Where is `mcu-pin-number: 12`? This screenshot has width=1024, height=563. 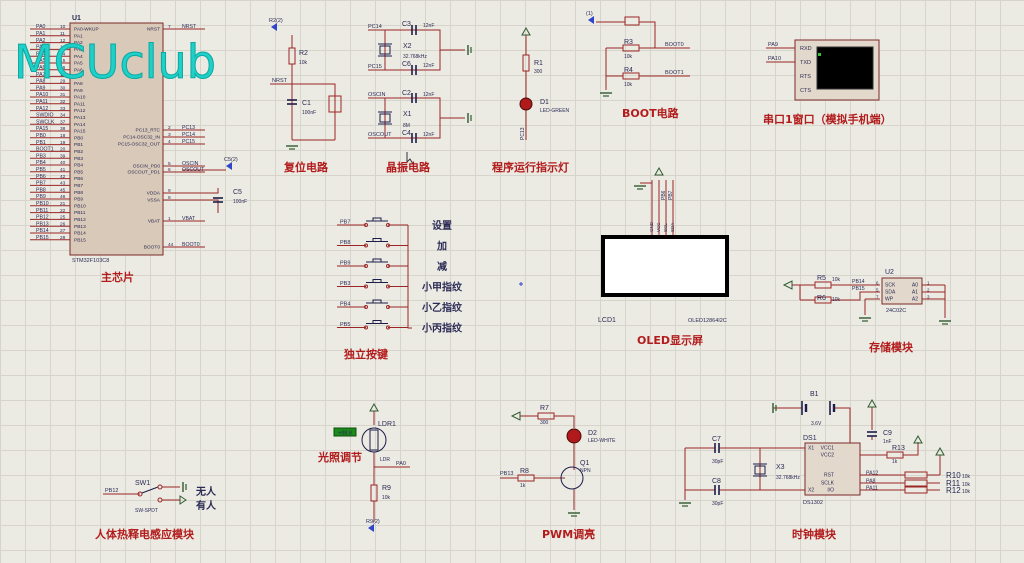
mcu-pin-number: 12 is located at coordinates (63, 41).